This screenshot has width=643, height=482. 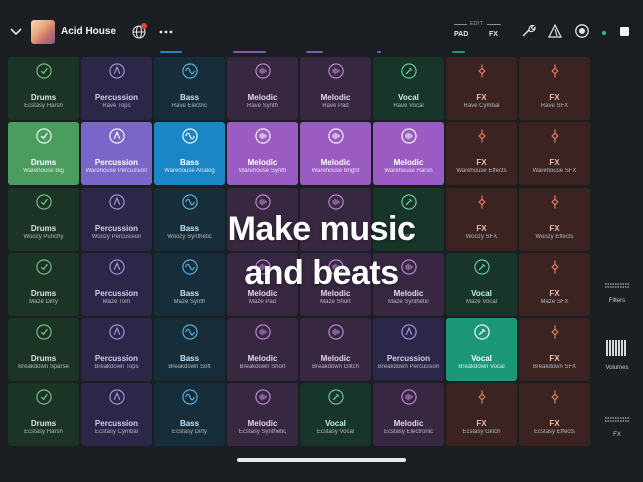 What do you see at coordinates (16, 32) in the screenshot?
I see `chevron-down-icon` at bounding box center [16, 32].